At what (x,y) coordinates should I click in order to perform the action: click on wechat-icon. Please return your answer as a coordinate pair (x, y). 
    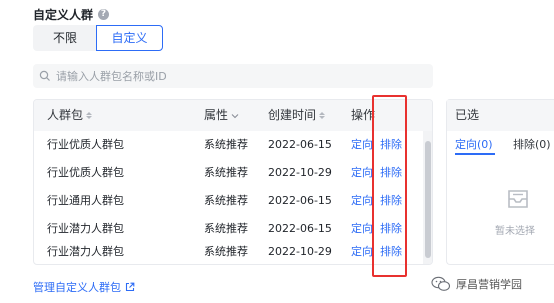
    Looking at the image, I should click on (441, 283).